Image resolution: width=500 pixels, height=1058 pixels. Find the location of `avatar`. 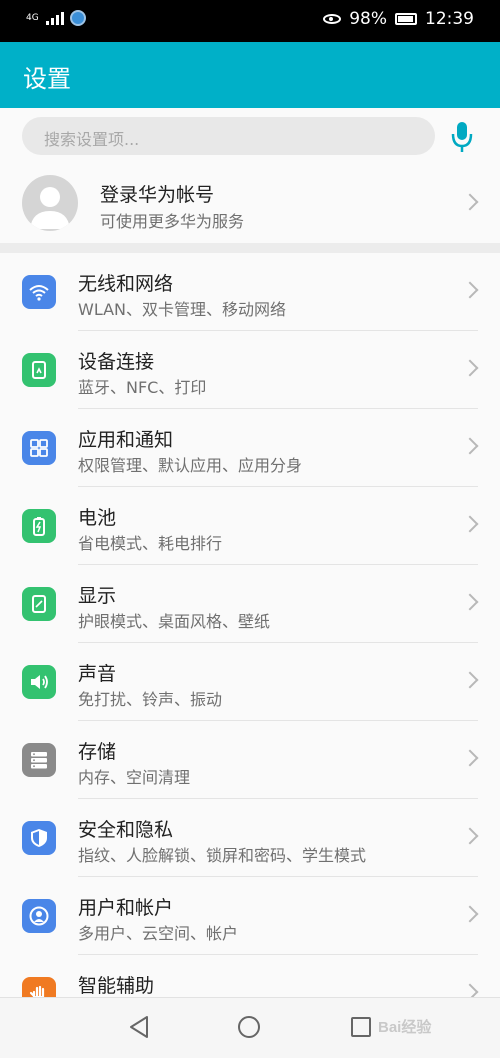

avatar is located at coordinates (50, 203).